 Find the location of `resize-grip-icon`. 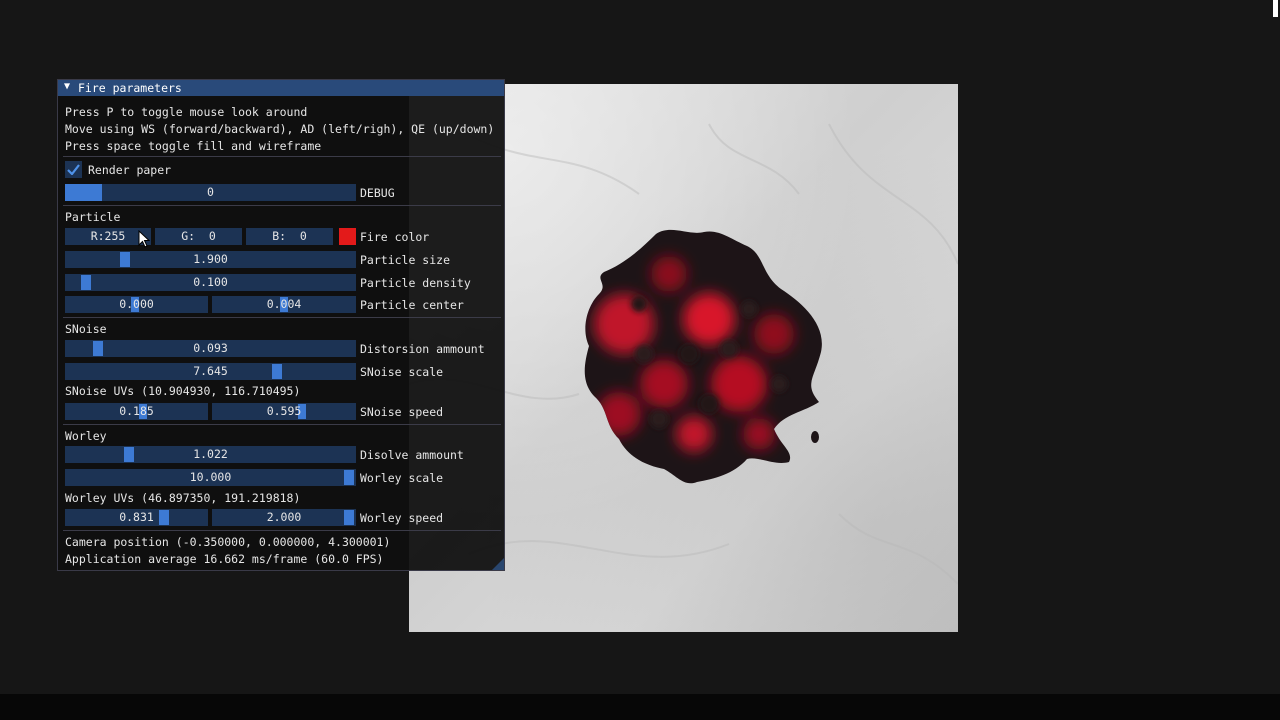

resize-grip-icon is located at coordinates (498, 564).